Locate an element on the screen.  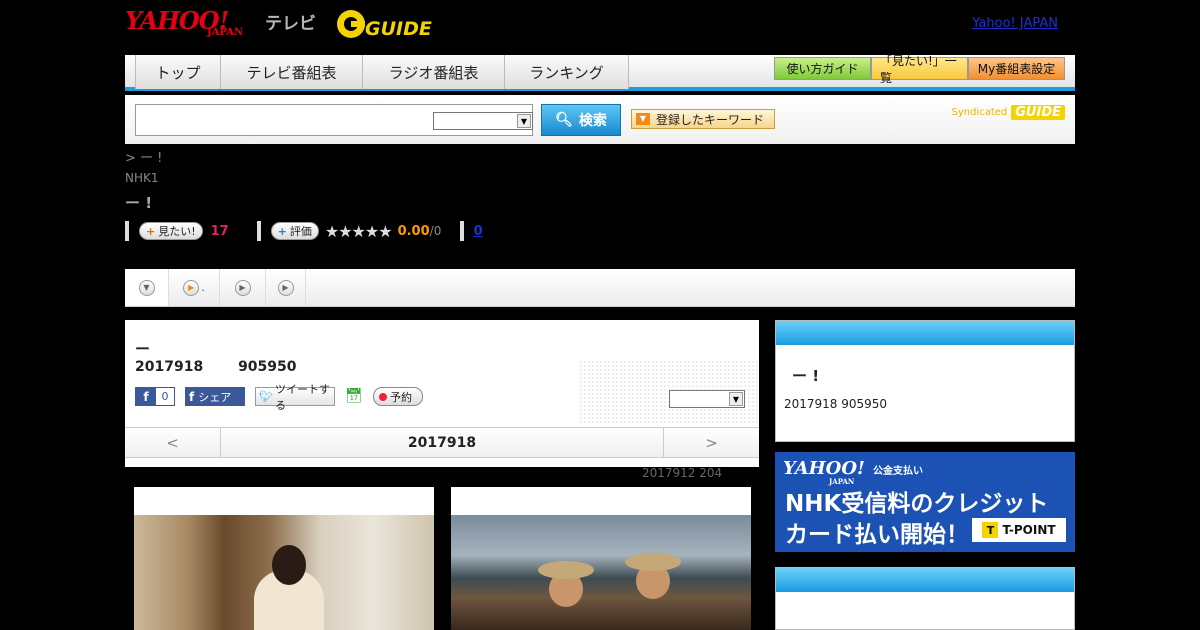
subtab-1: ▶ . is located at coordinates (194, 287).